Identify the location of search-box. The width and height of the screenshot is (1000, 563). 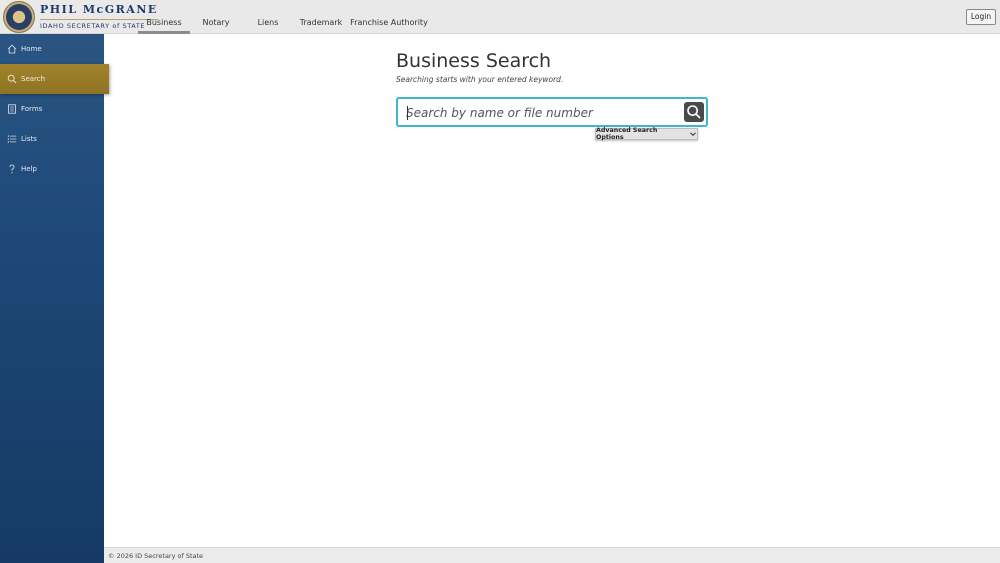
(552, 112).